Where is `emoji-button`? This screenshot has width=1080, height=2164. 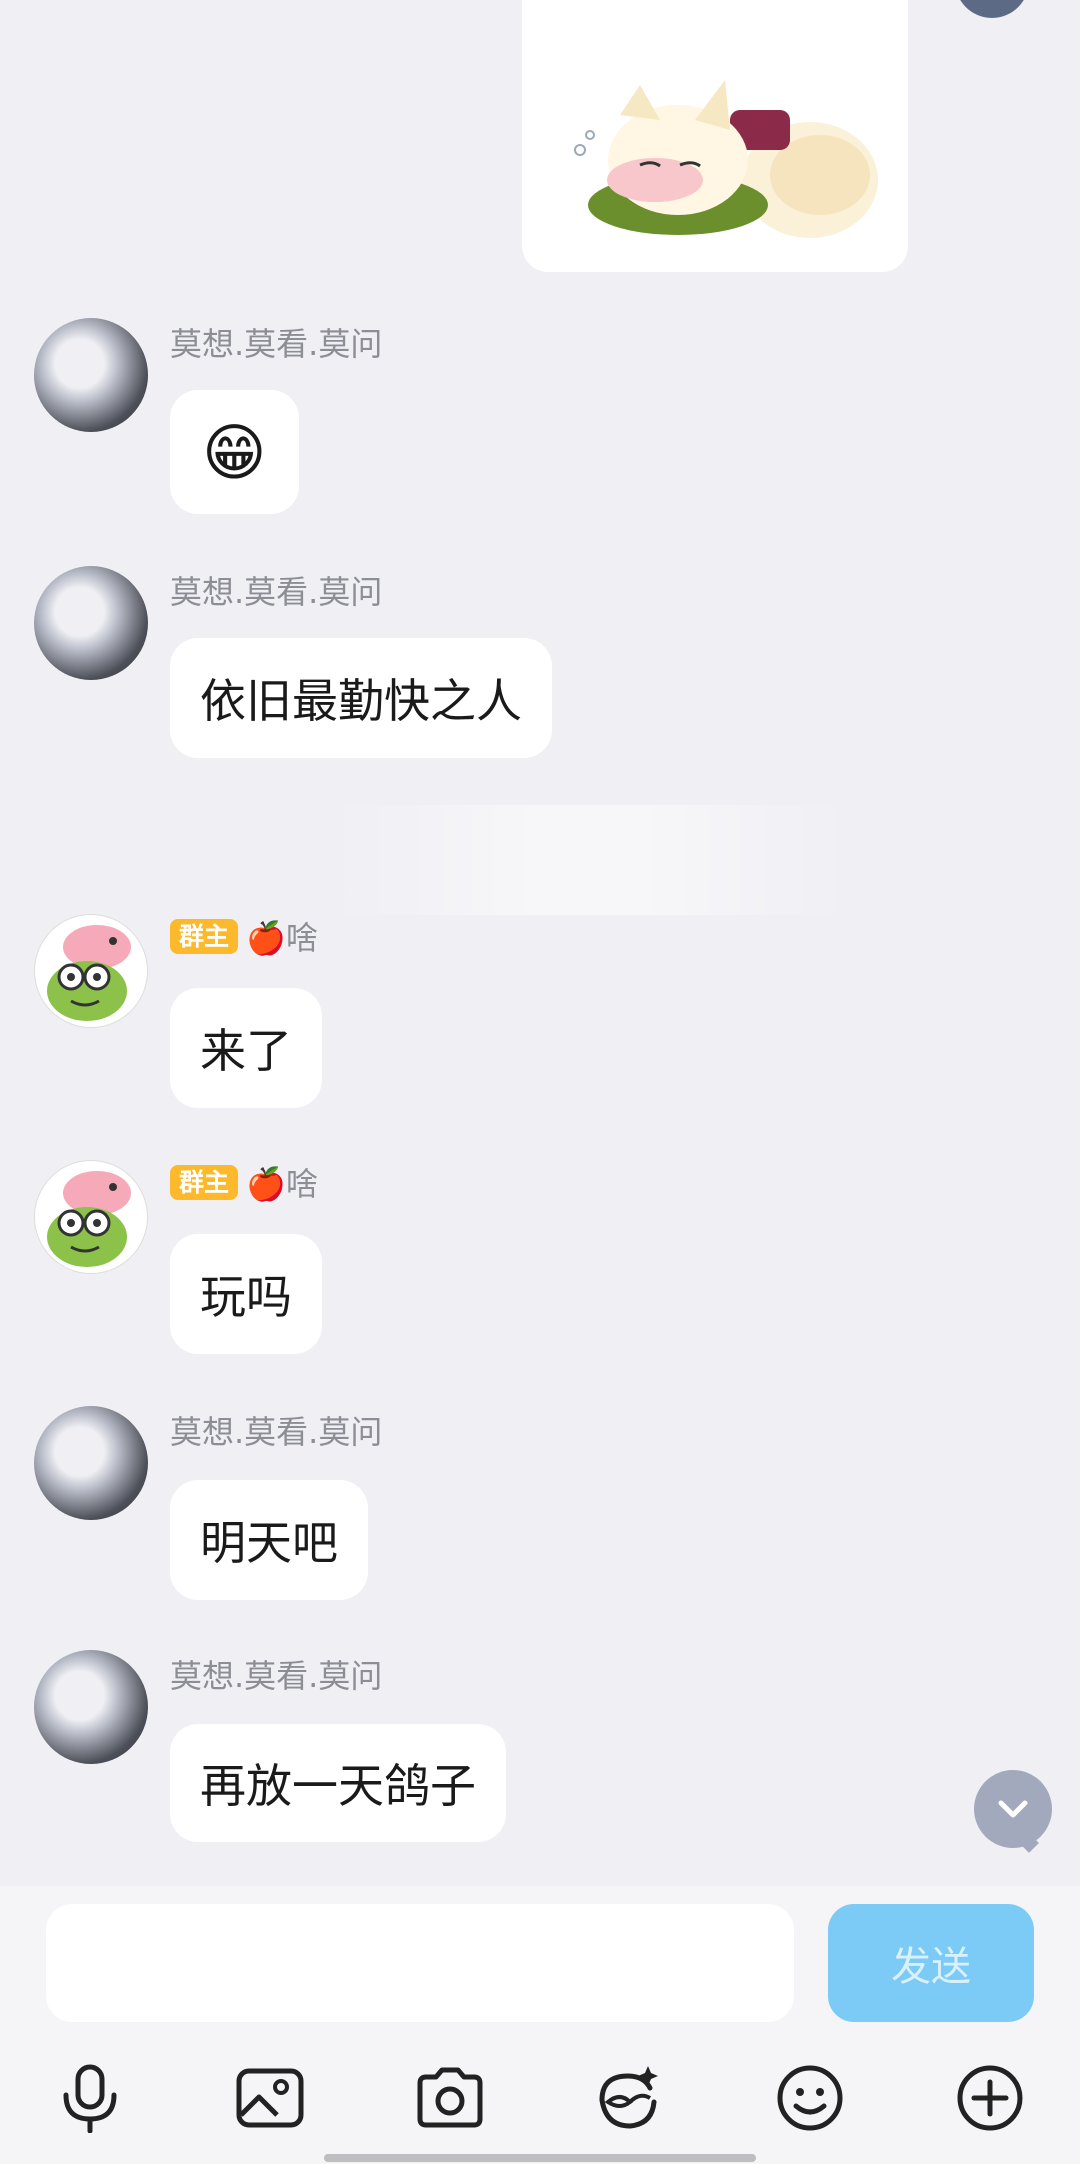 emoji-button is located at coordinates (810, 2098).